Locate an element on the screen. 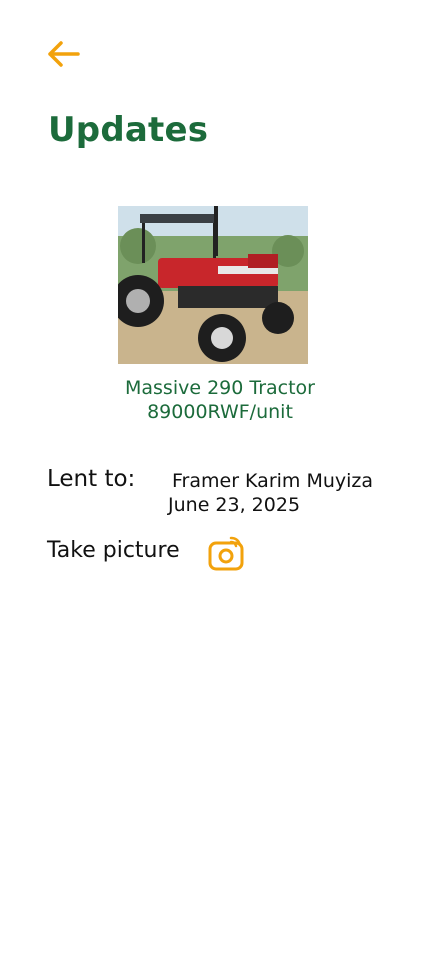 The height and width of the screenshot is (956, 440). lent-date: June 23, 2025 is located at coordinates (234, 505).